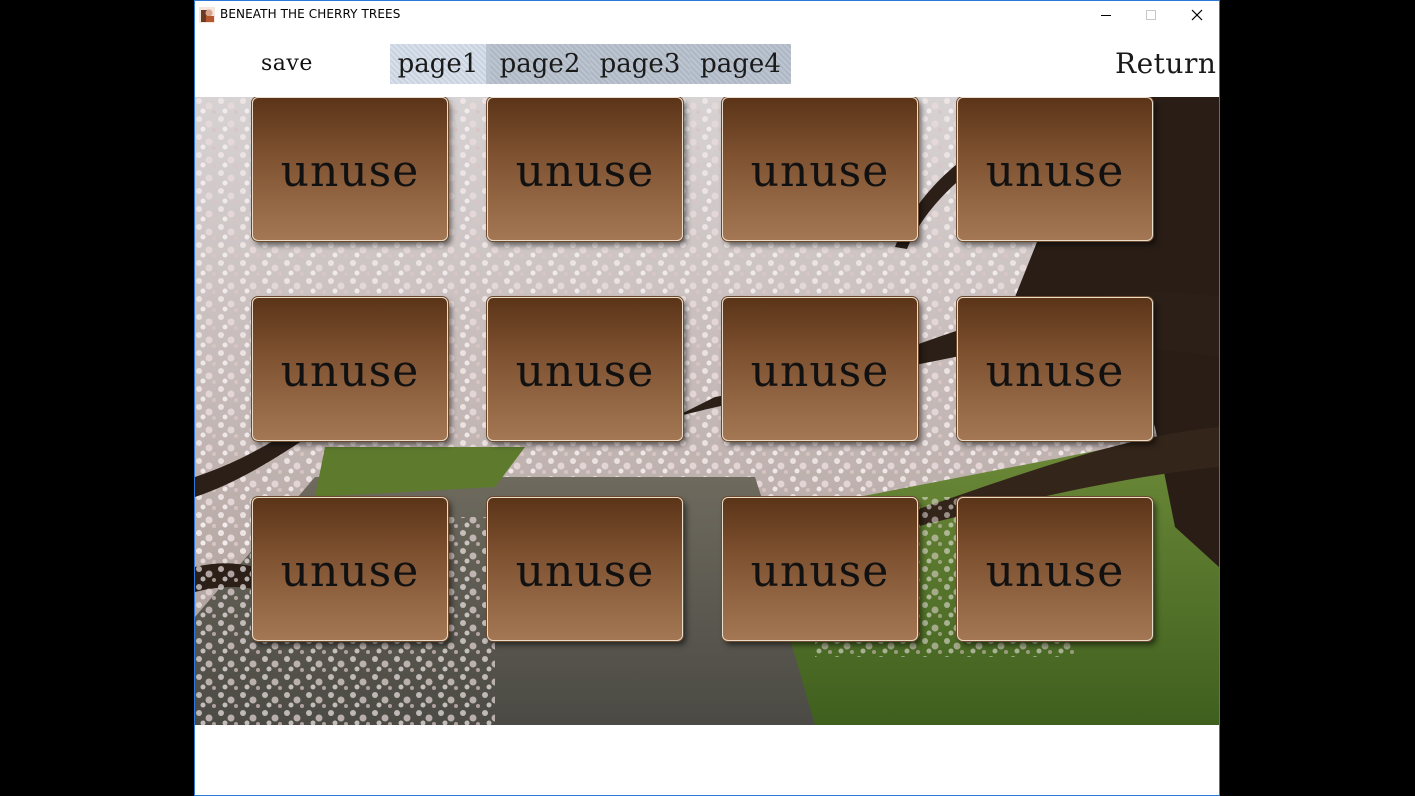 This screenshot has height=796, width=1415. I want to click on save-slot-3: unuse, so click(820, 169).